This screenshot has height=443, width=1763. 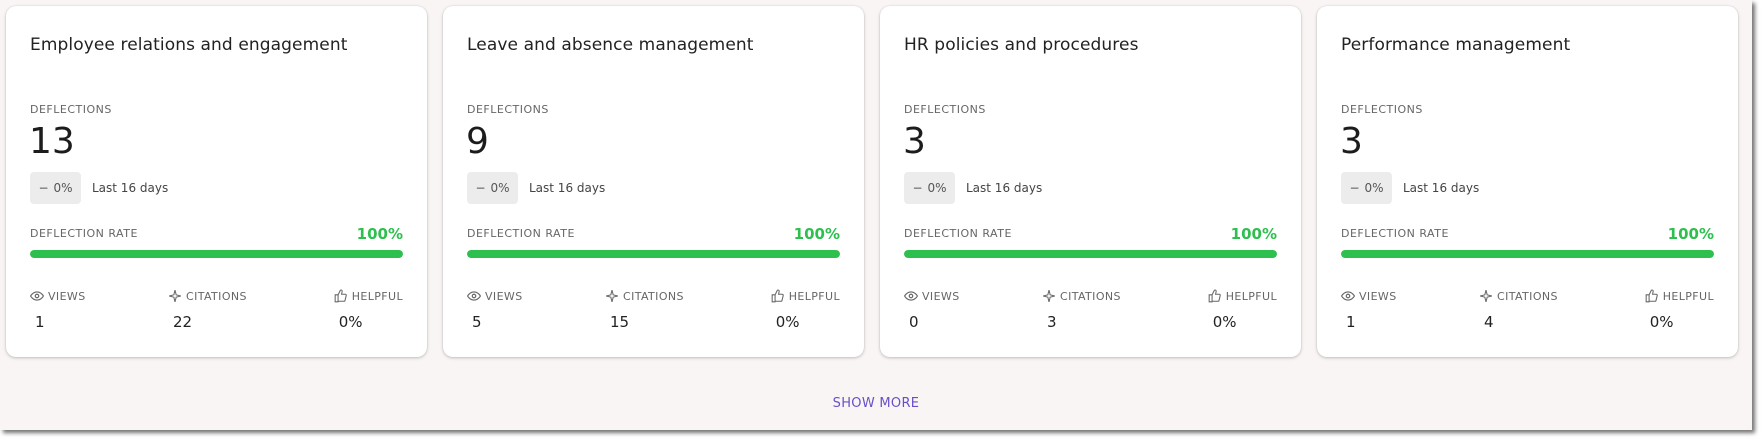 What do you see at coordinates (1081, 310) in the screenshot?
I see `citations-stat: CITATIONS 3` at bounding box center [1081, 310].